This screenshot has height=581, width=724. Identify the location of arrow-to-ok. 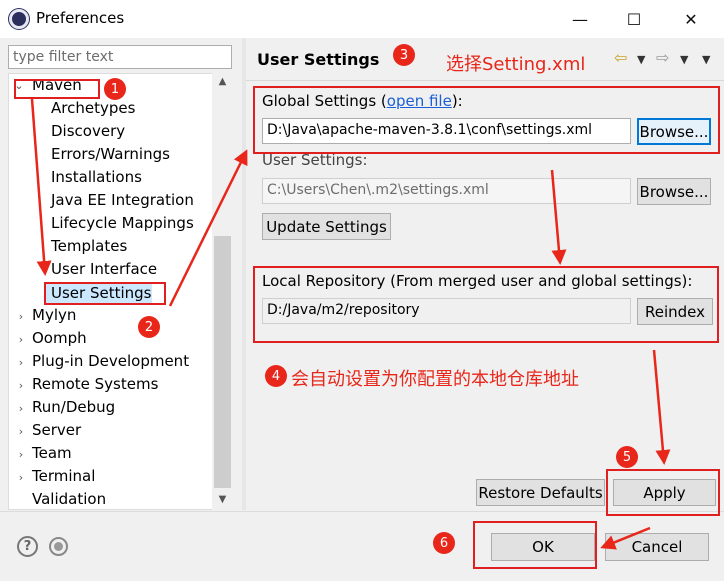
(625, 538).